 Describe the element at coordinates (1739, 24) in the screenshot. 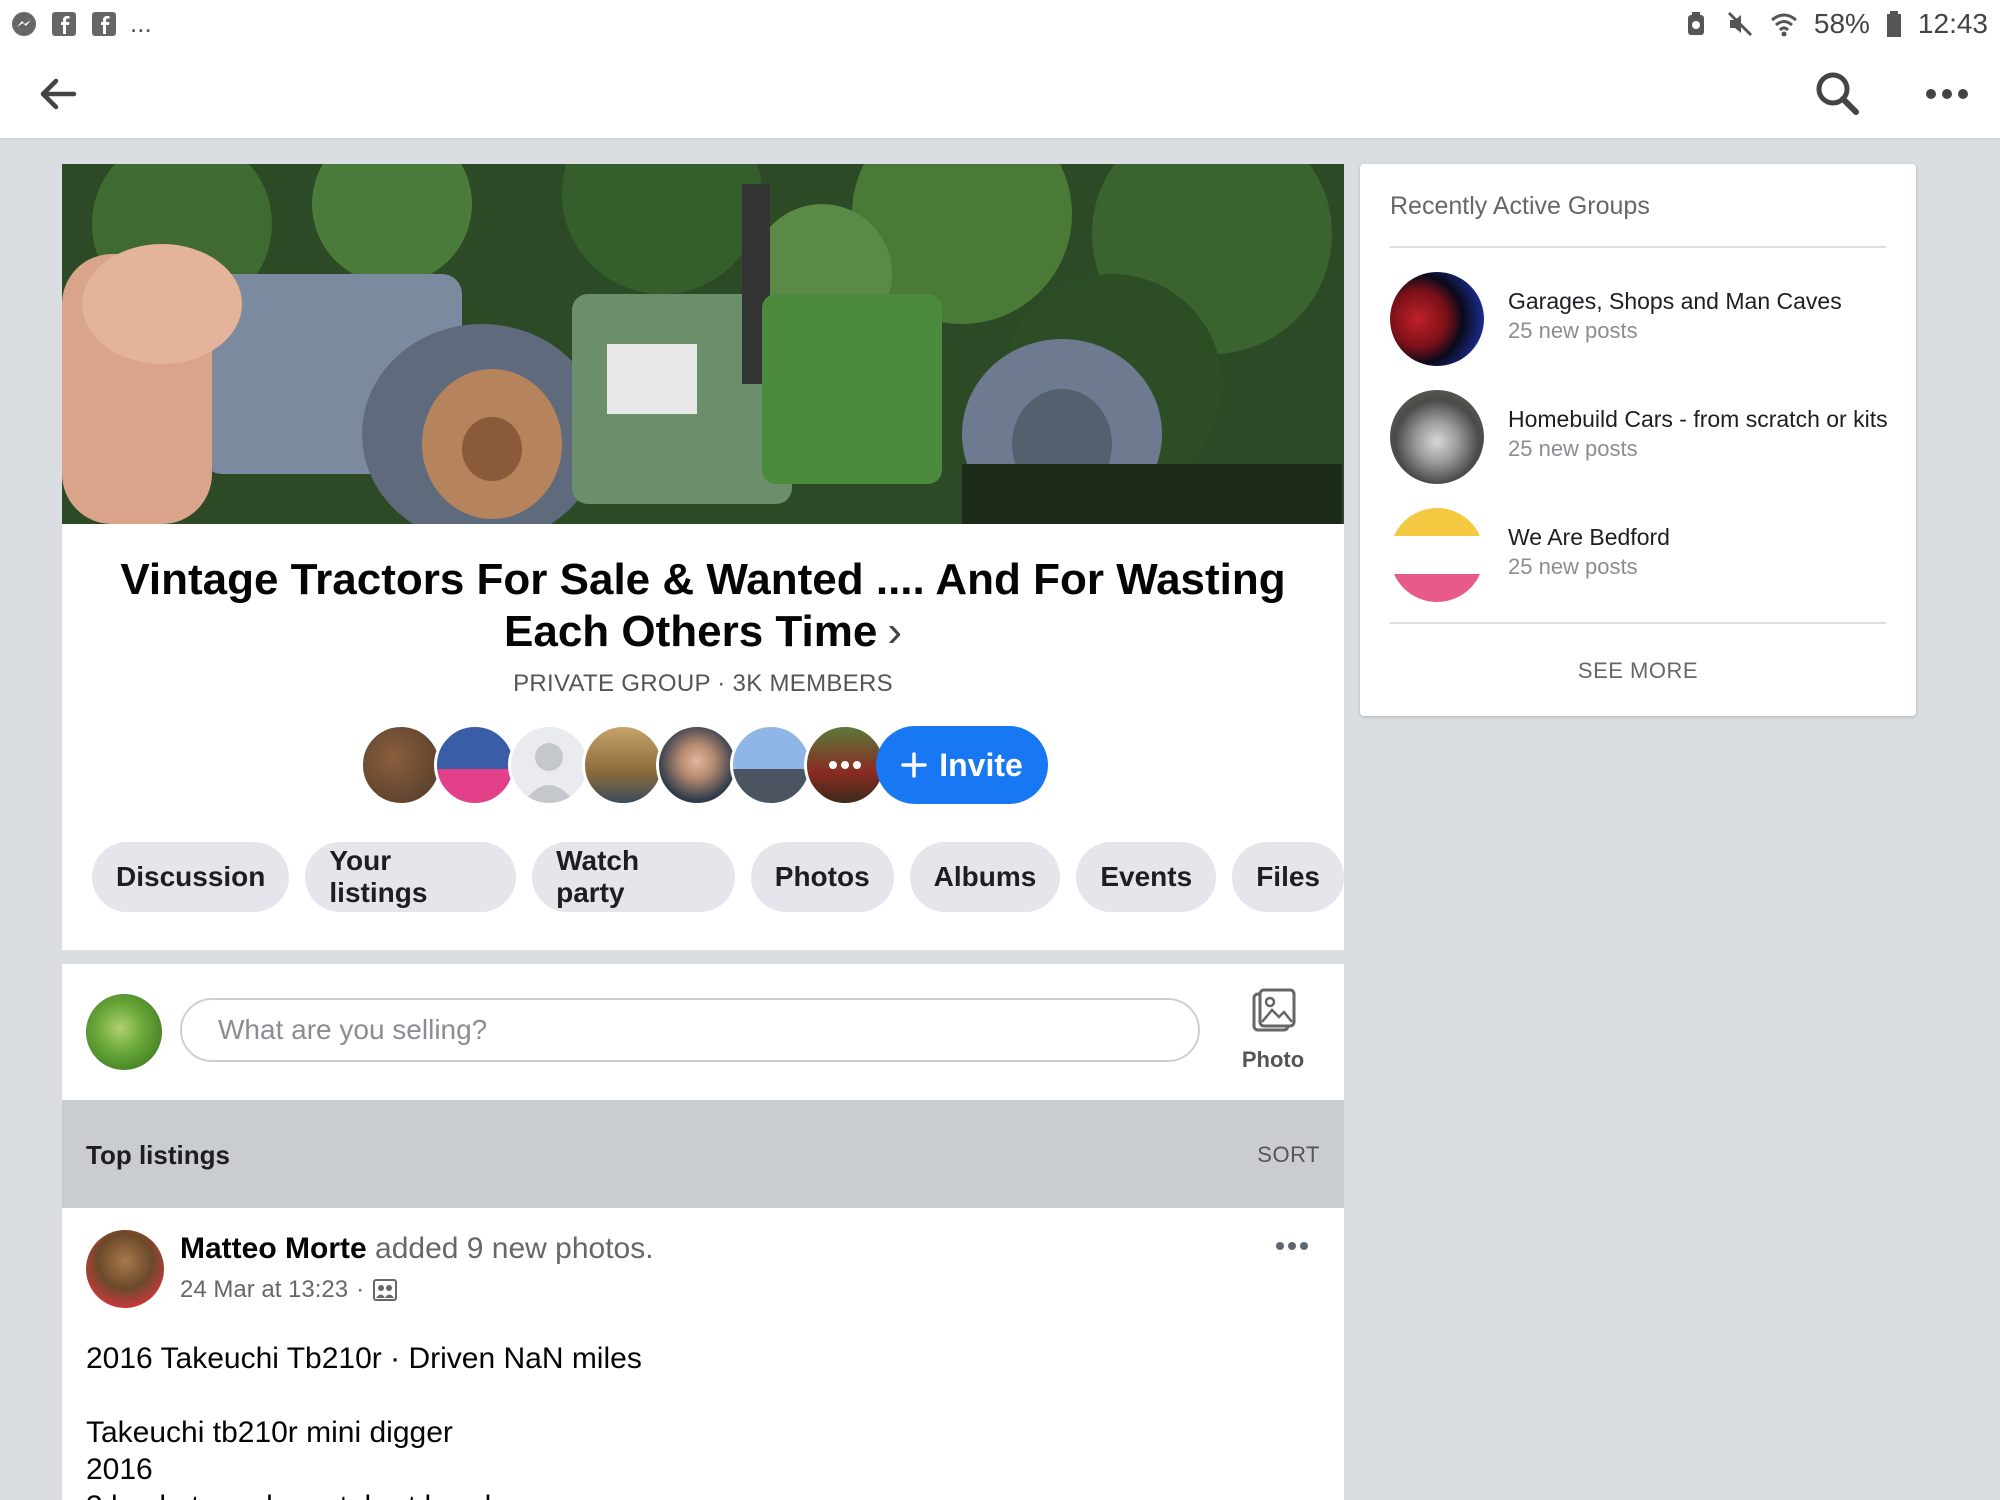

I see `mute-icon` at that location.